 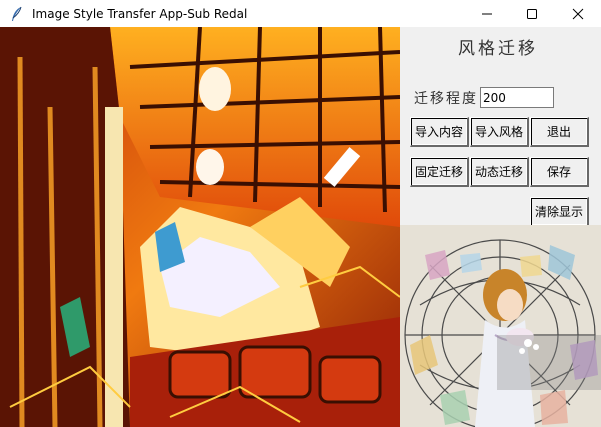 I want to click on feather-icon, so click(x=17, y=13).